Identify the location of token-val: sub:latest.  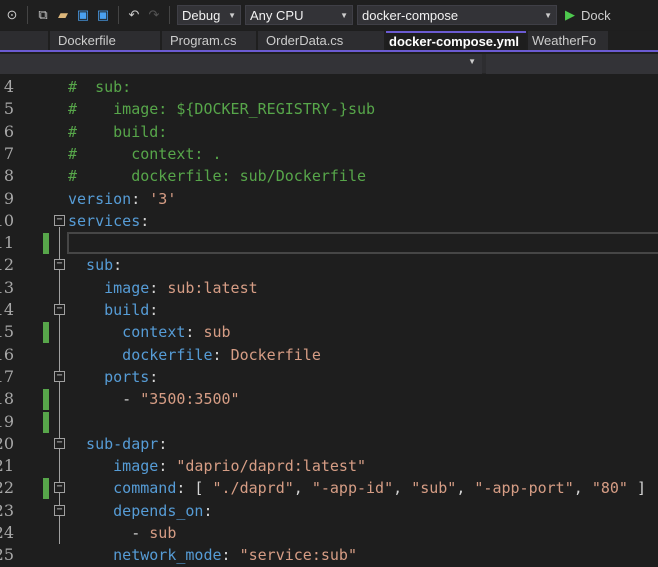
(212, 287).